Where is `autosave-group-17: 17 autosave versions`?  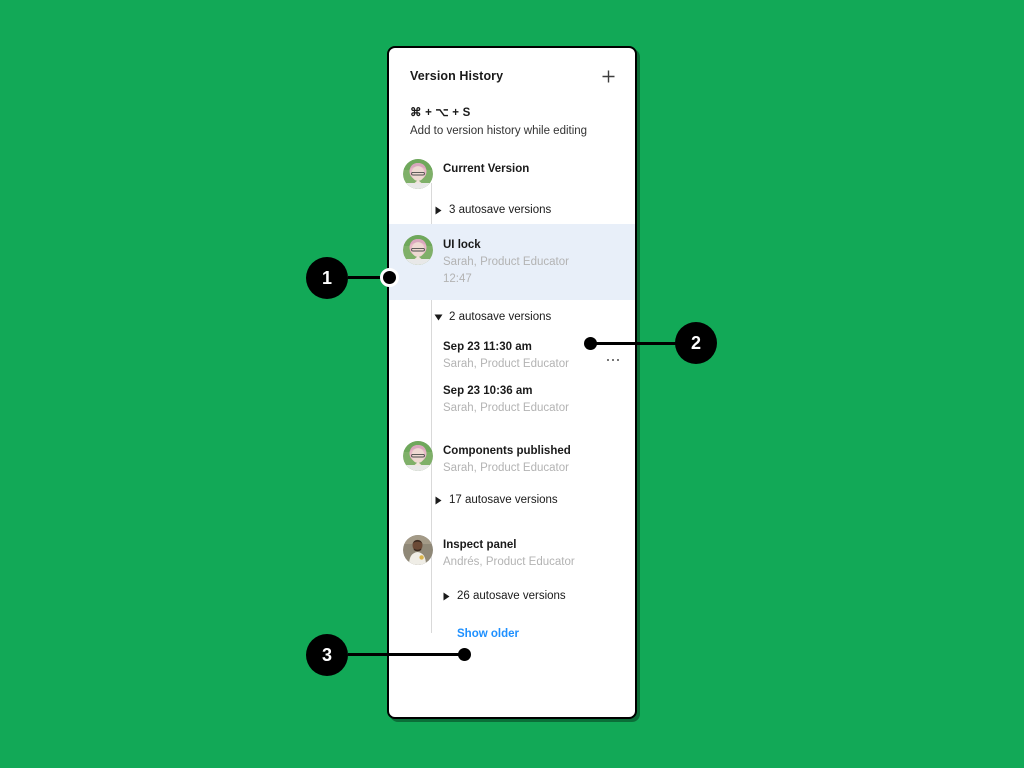 autosave-group-17: 17 autosave versions is located at coordinates (512, 498).